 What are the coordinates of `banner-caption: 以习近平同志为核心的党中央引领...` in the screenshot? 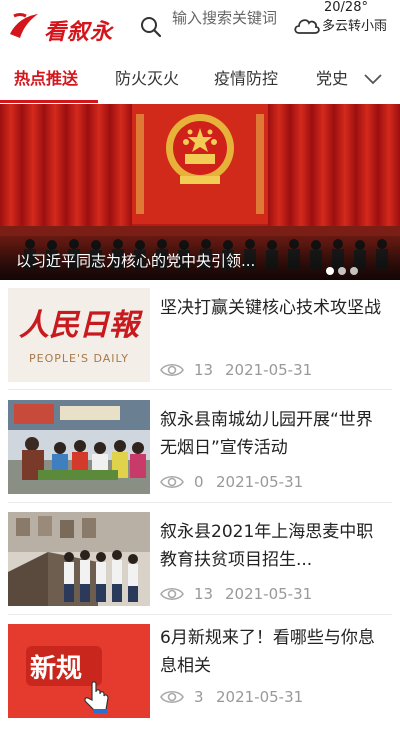 It's located at (200, 261).